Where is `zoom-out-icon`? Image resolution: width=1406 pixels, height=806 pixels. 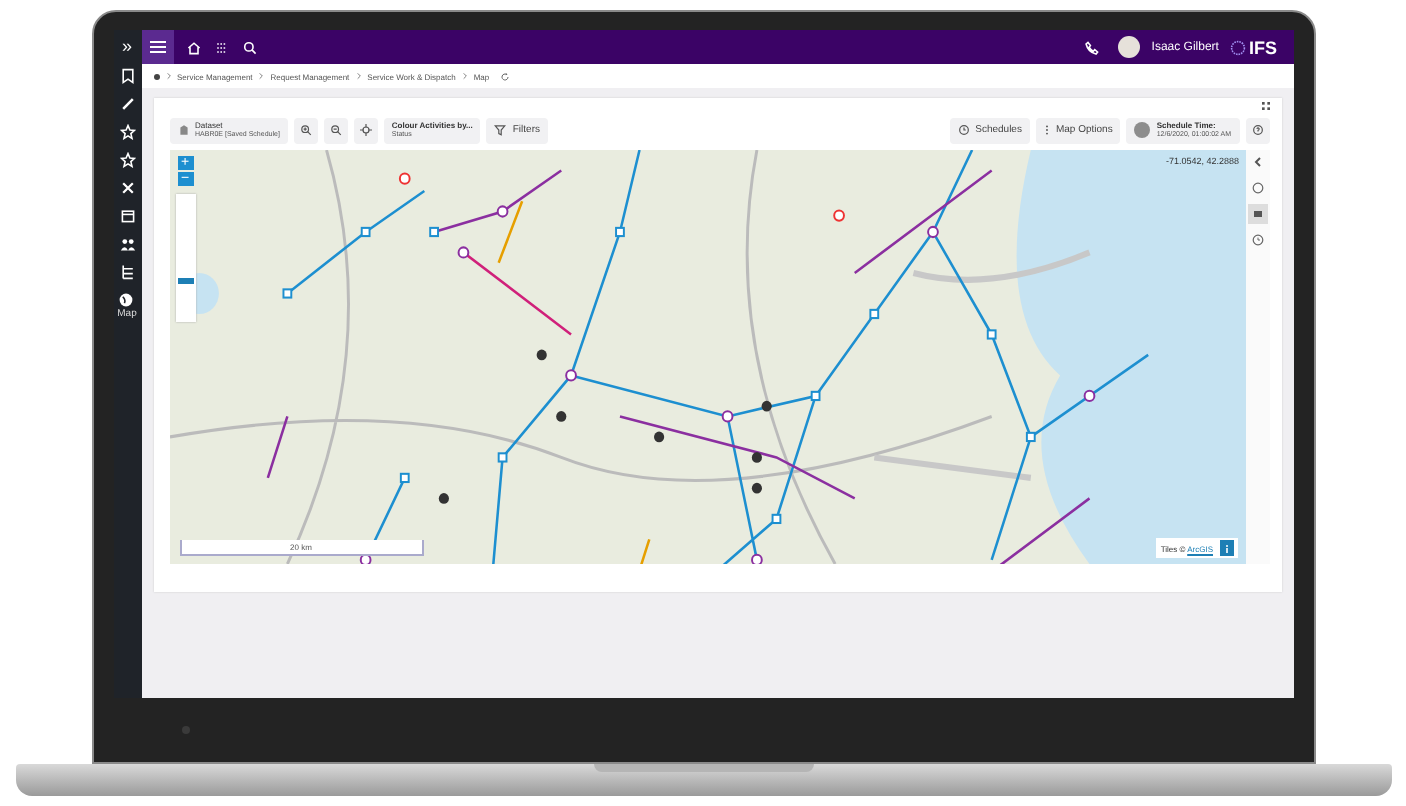
zoom-out-icon is located at coordinates (335, 130).